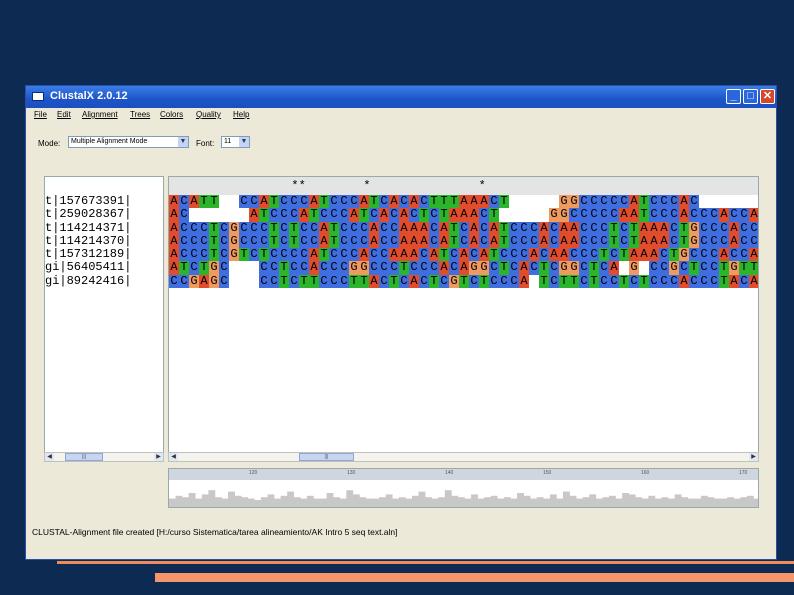 The width and height of the screenshot is (794, 595). Describe the element at coordinates (205, 143) in the screenshot. I see `font-label: Font:` at that location.